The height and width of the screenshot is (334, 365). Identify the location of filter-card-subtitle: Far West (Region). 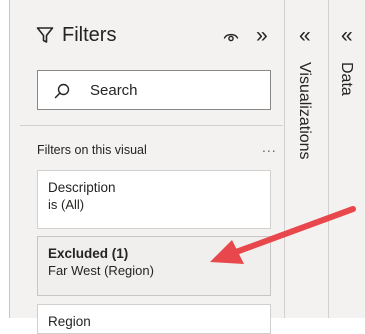
(101, 270).